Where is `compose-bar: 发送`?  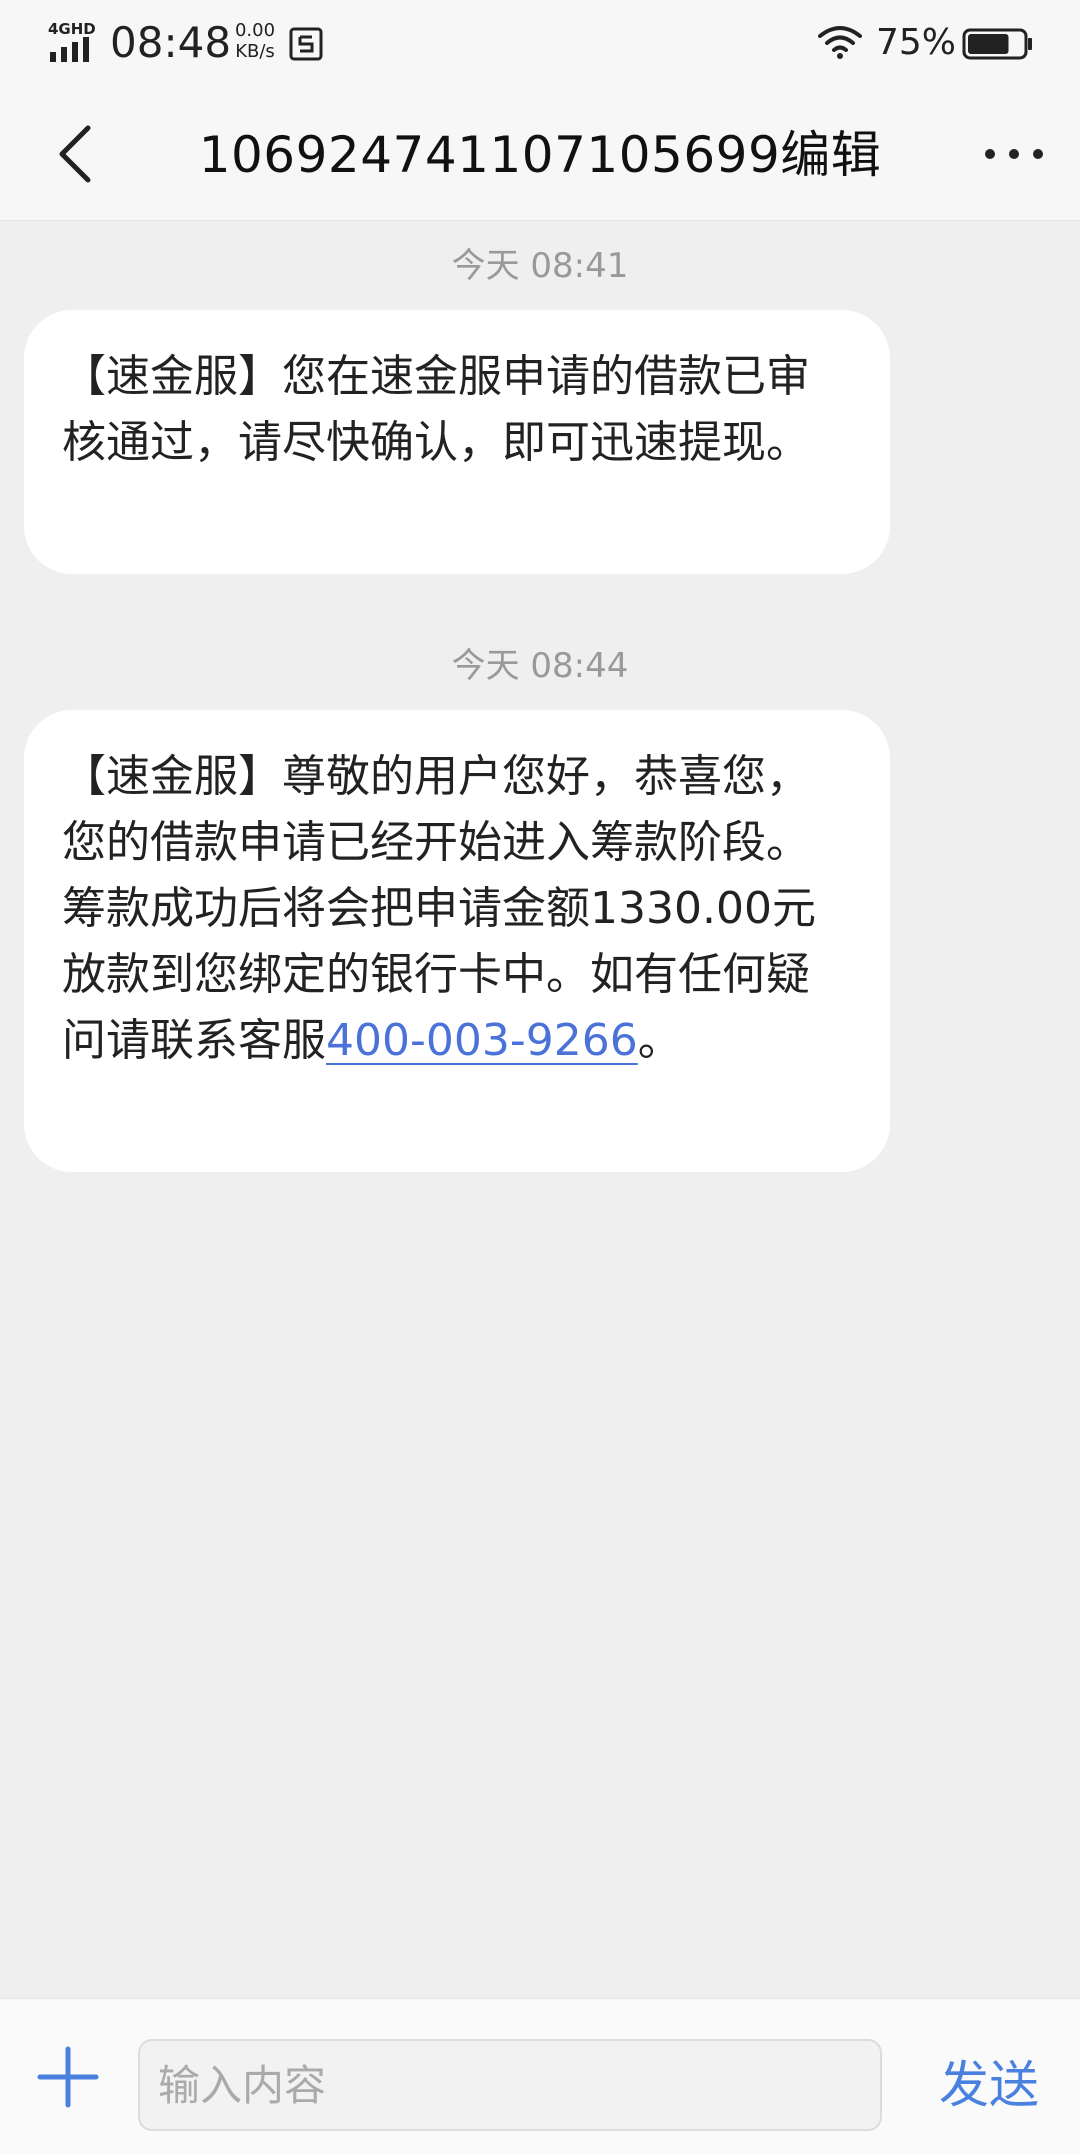
compose-bar: 发送 is located at coordinates (540, 2076).